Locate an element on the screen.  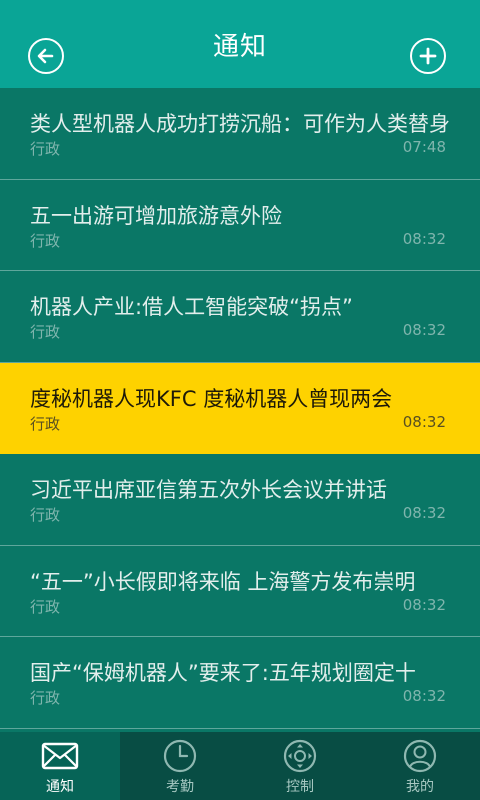
header-bar: 通知 is located at coordinates (240, 44).